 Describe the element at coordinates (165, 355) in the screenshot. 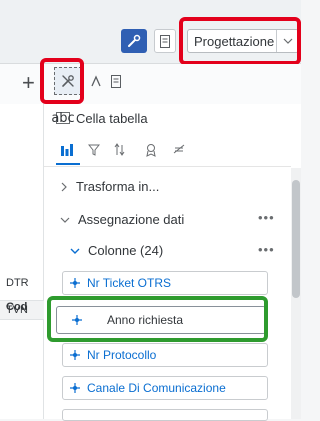

I see `column-field: Nr Protocollo` at that location.